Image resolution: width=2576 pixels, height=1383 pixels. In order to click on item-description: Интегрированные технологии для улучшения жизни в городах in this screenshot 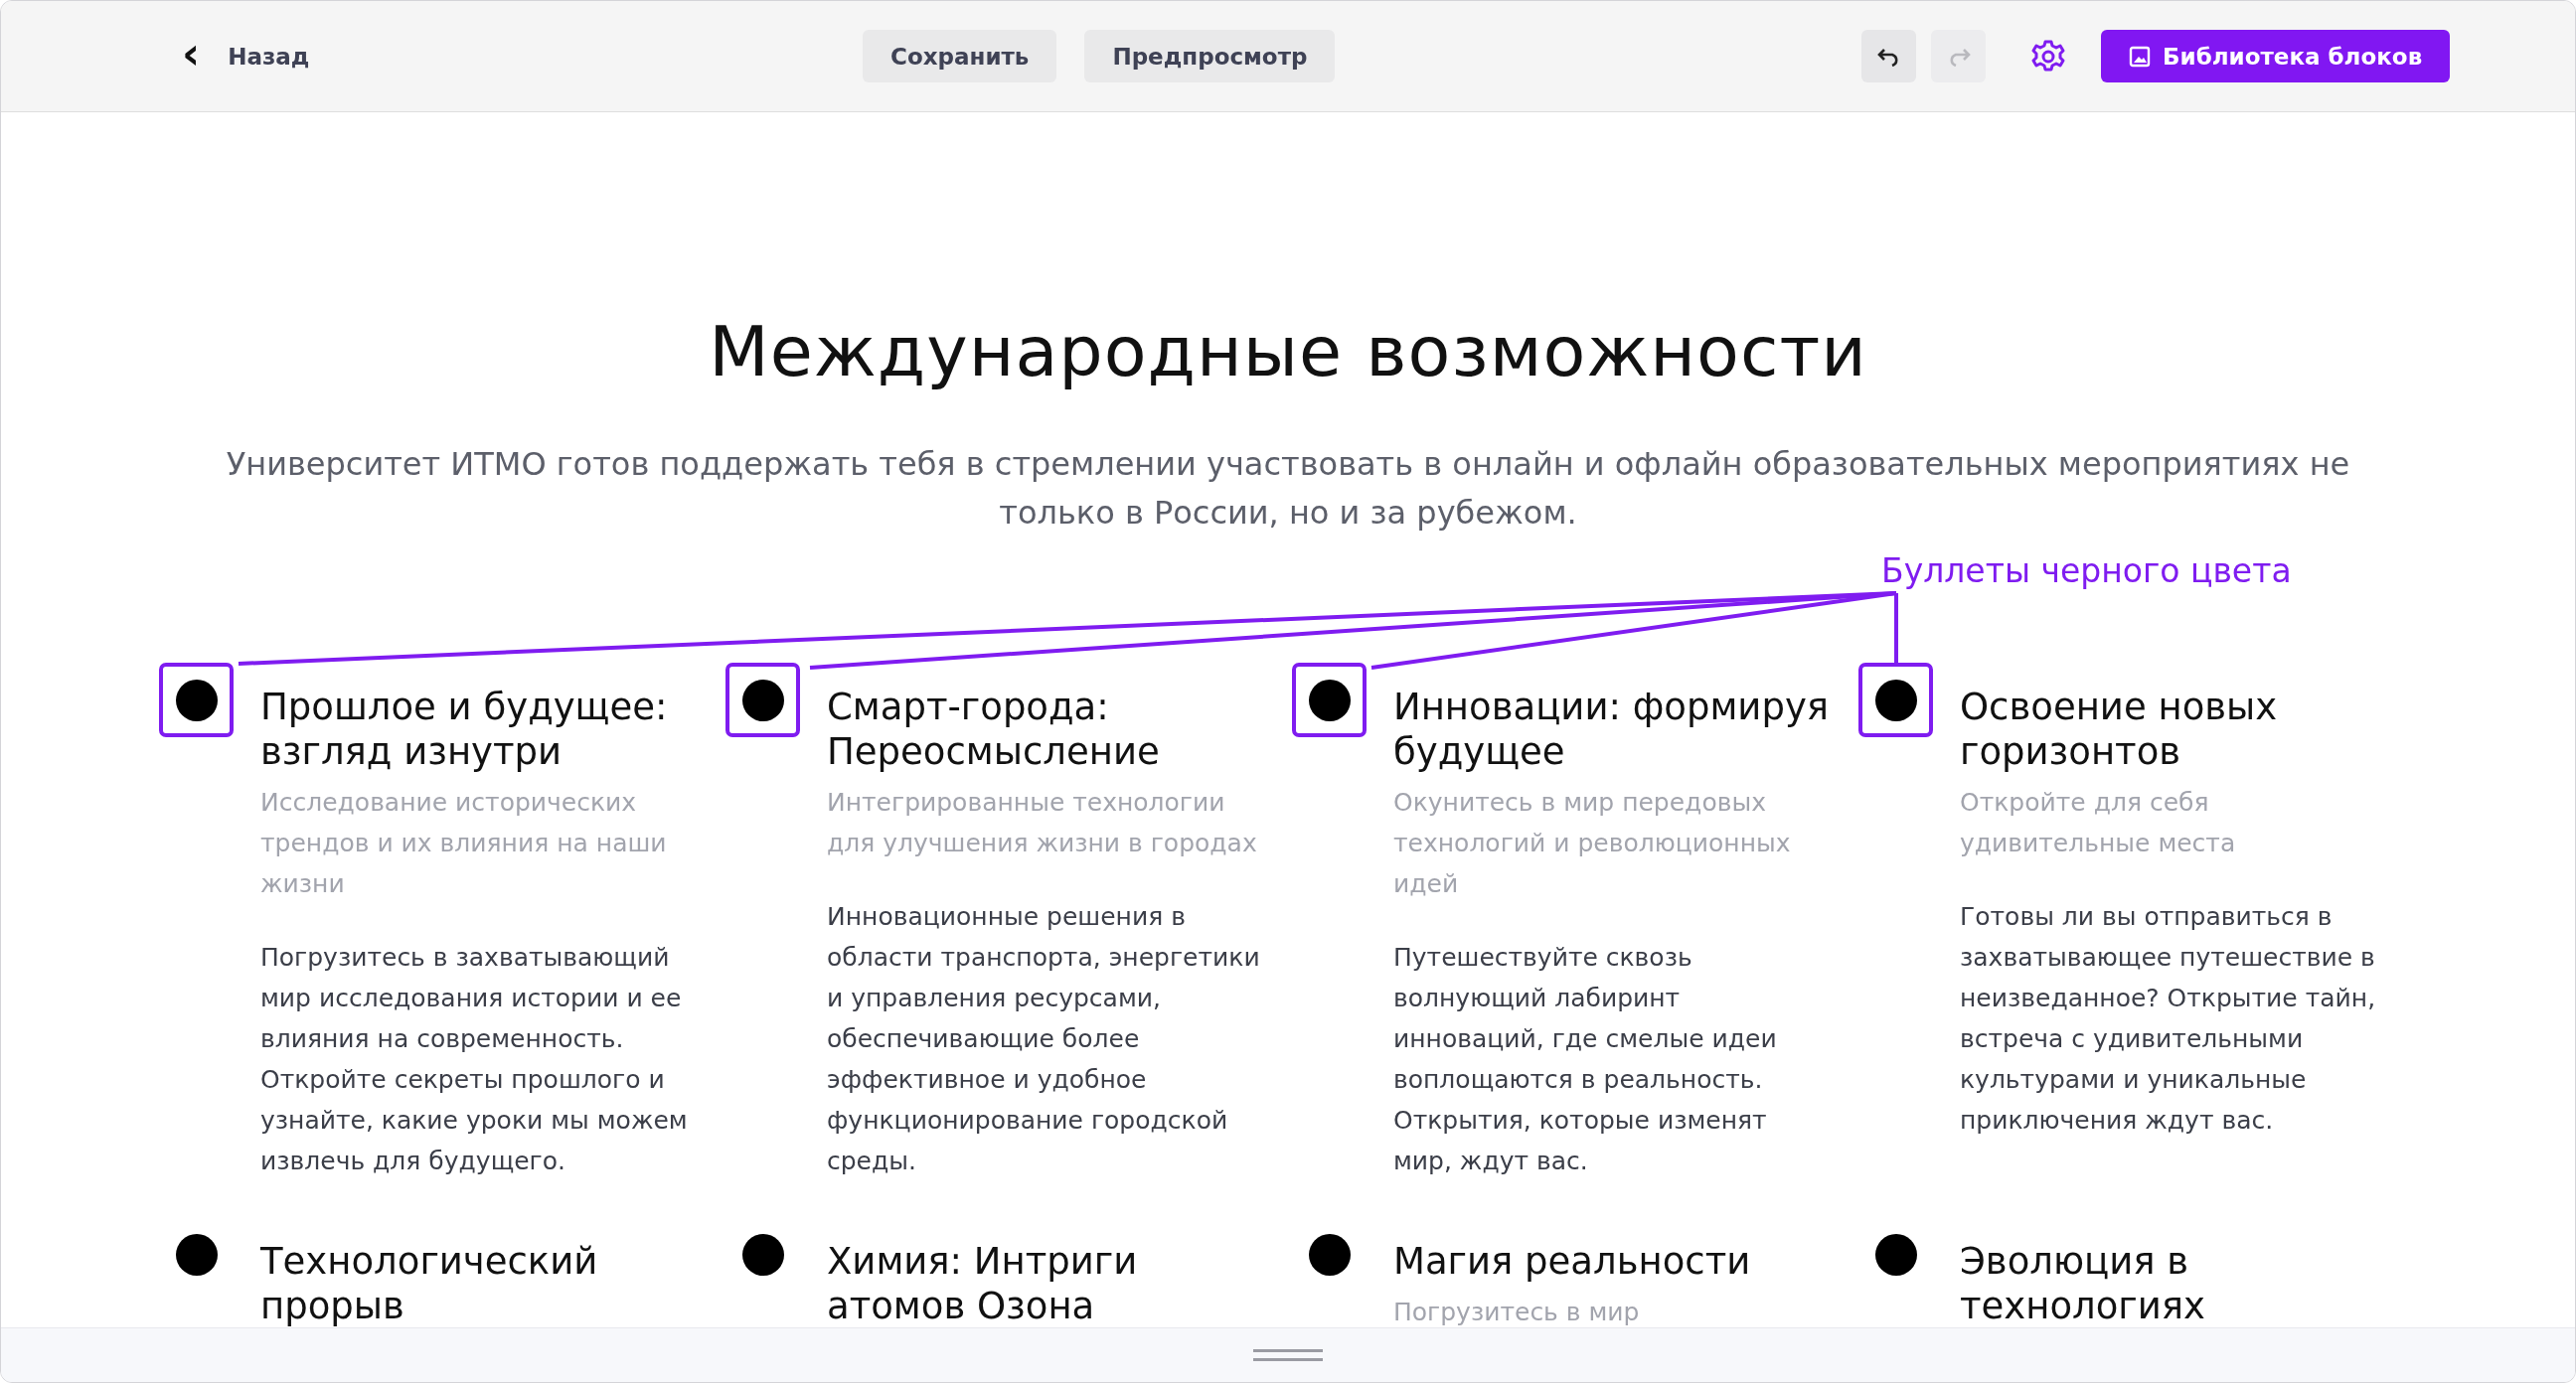, I will do `click(1042, 823)`.